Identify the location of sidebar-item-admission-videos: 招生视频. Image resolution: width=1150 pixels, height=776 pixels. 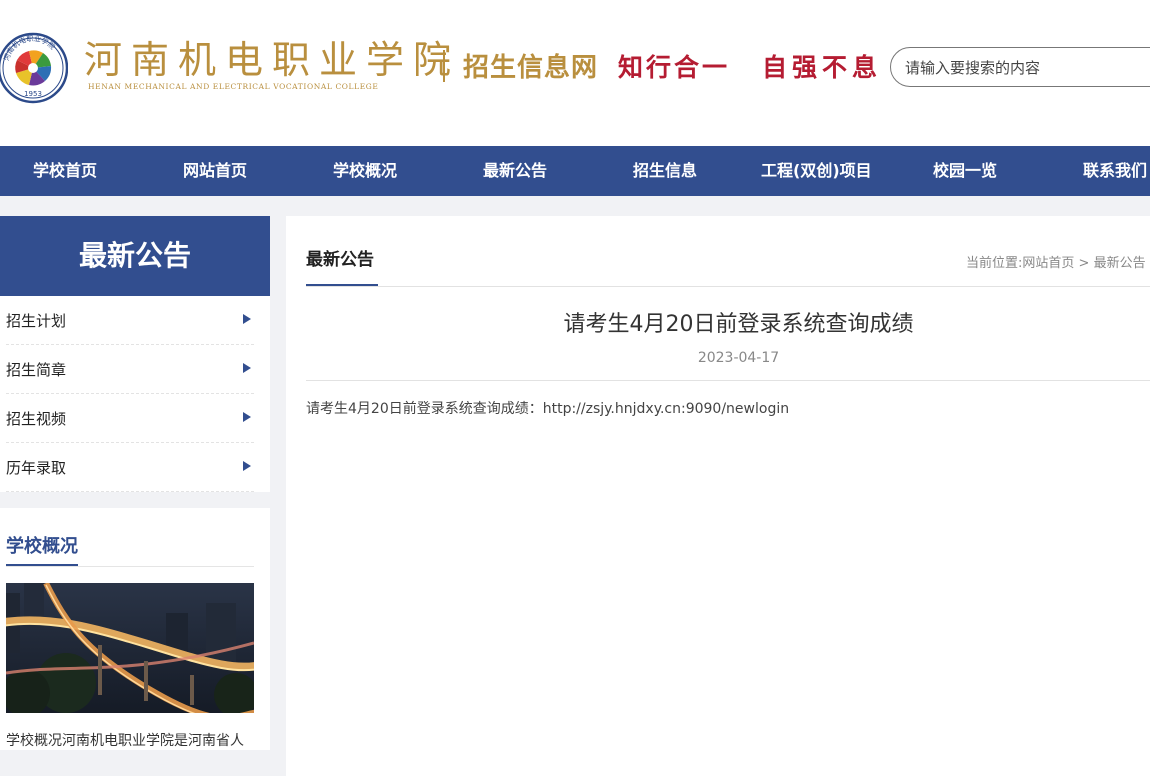
(130, 418).